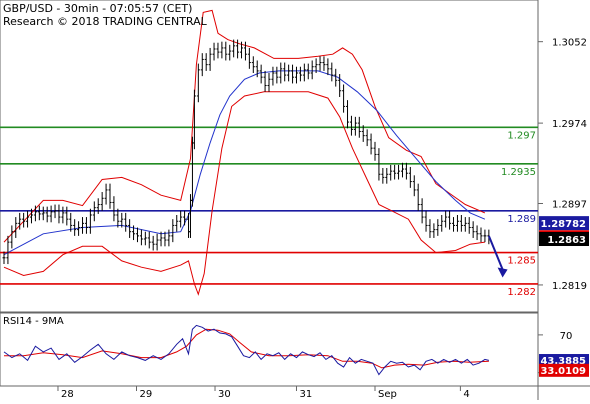 The width and height of the screenshot is (590, 404). I want to click on x-tick-label: 30, so click(224, 394).